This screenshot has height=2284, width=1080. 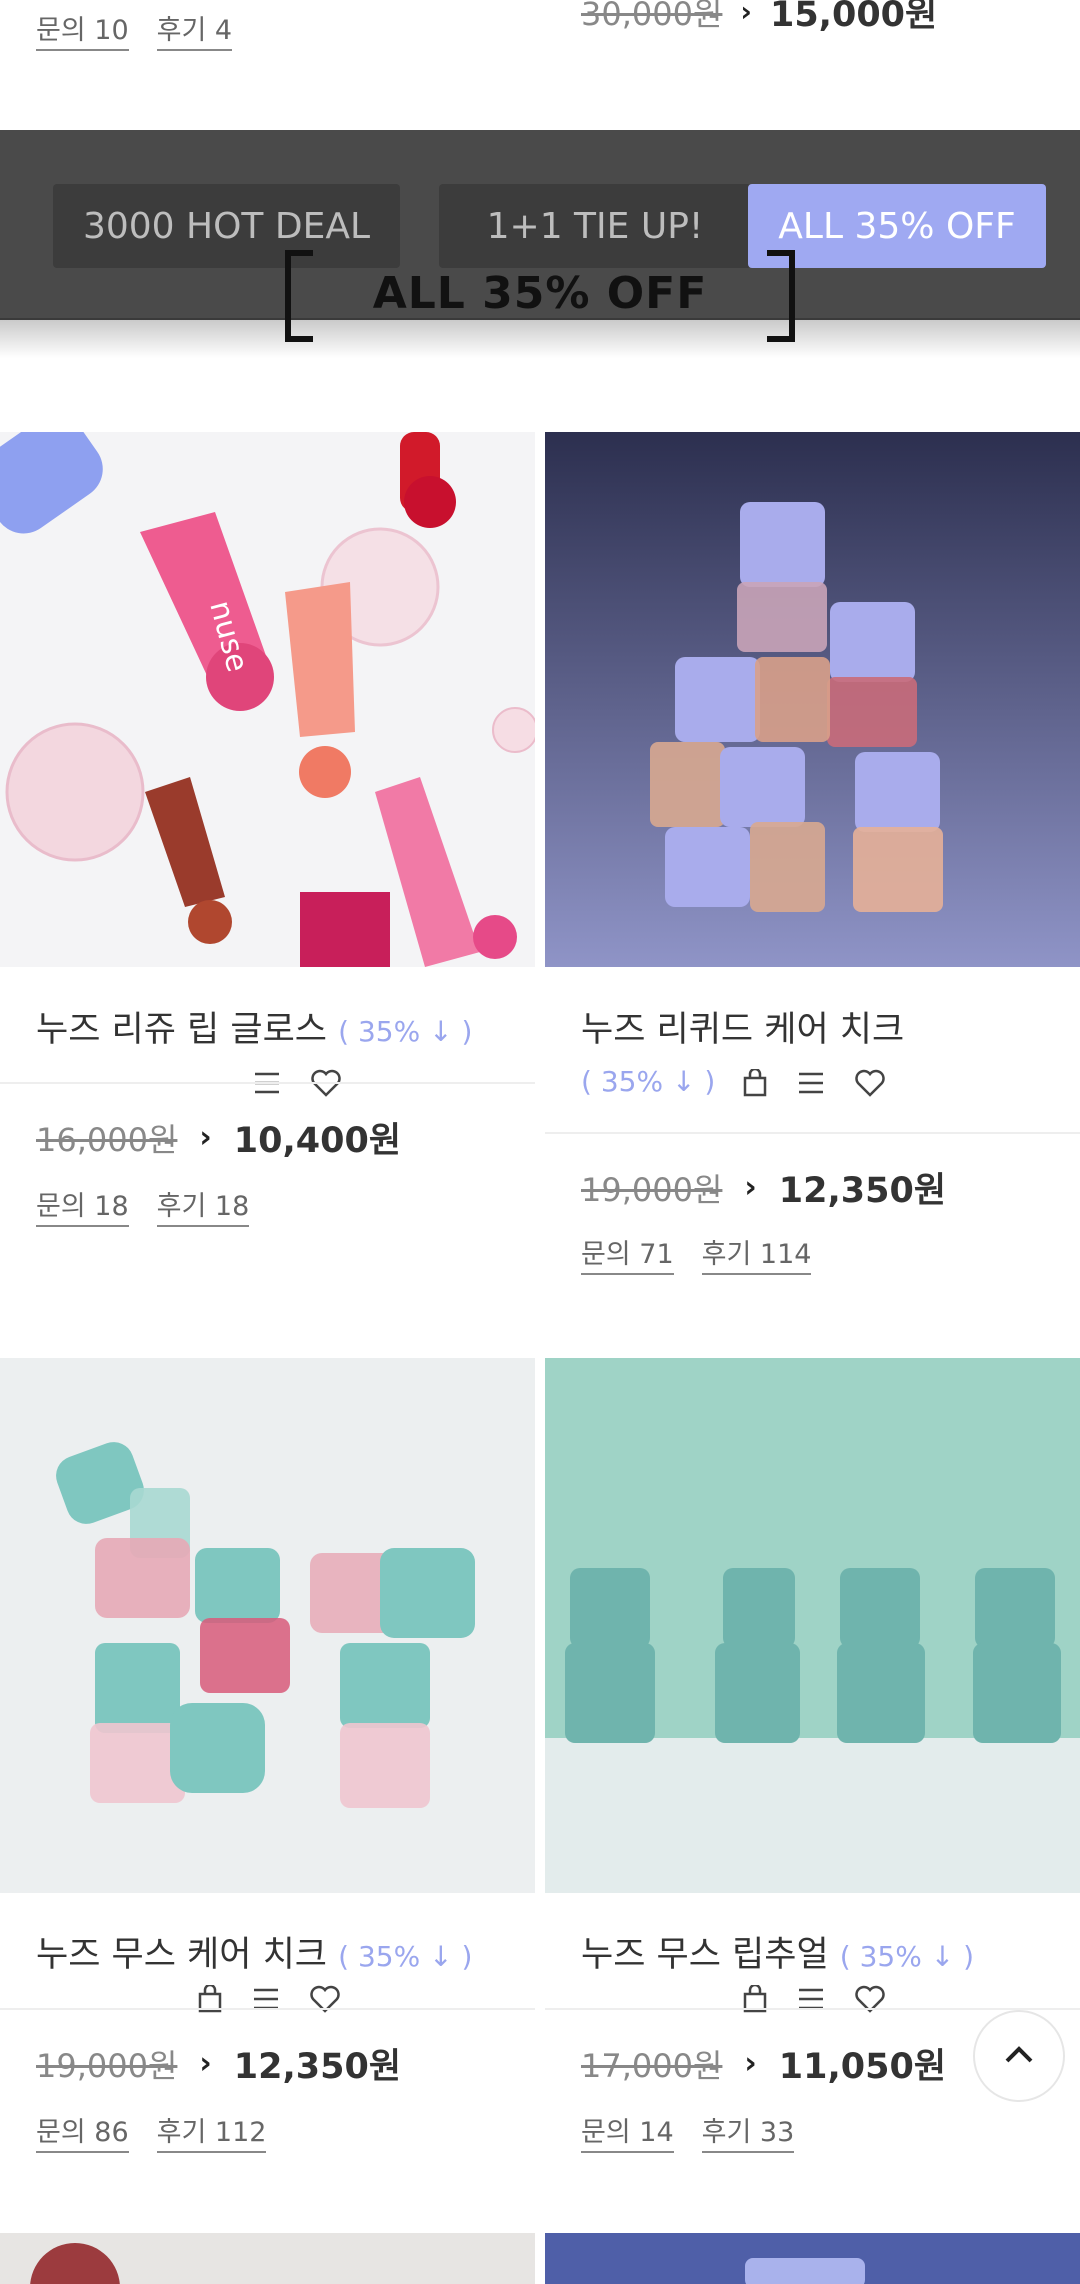 What do you see at coordinates (211, 2131) in the screenshot?
I see `review-link: 후기 112` at bounding box center [211, 2131].